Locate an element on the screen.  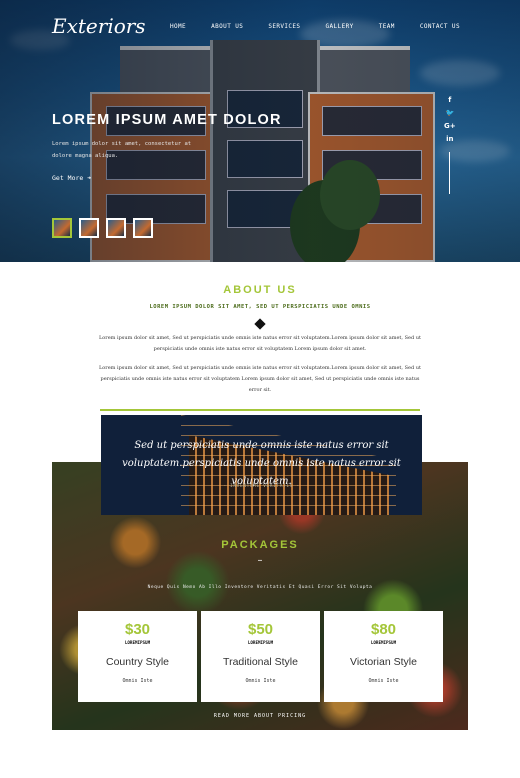
nav-home: HOME is located at coordinates (178, 26).